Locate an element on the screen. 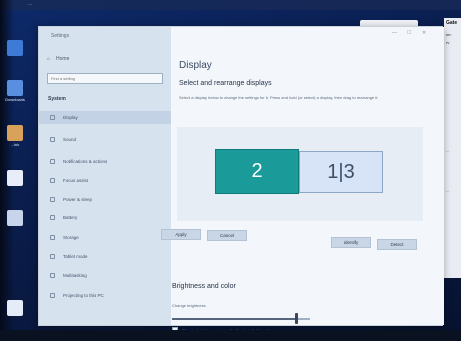 This screenshot has height=341, width=461. sidebar-item-tablet-mode: Tablet mode is located at coordinates (105, 256).